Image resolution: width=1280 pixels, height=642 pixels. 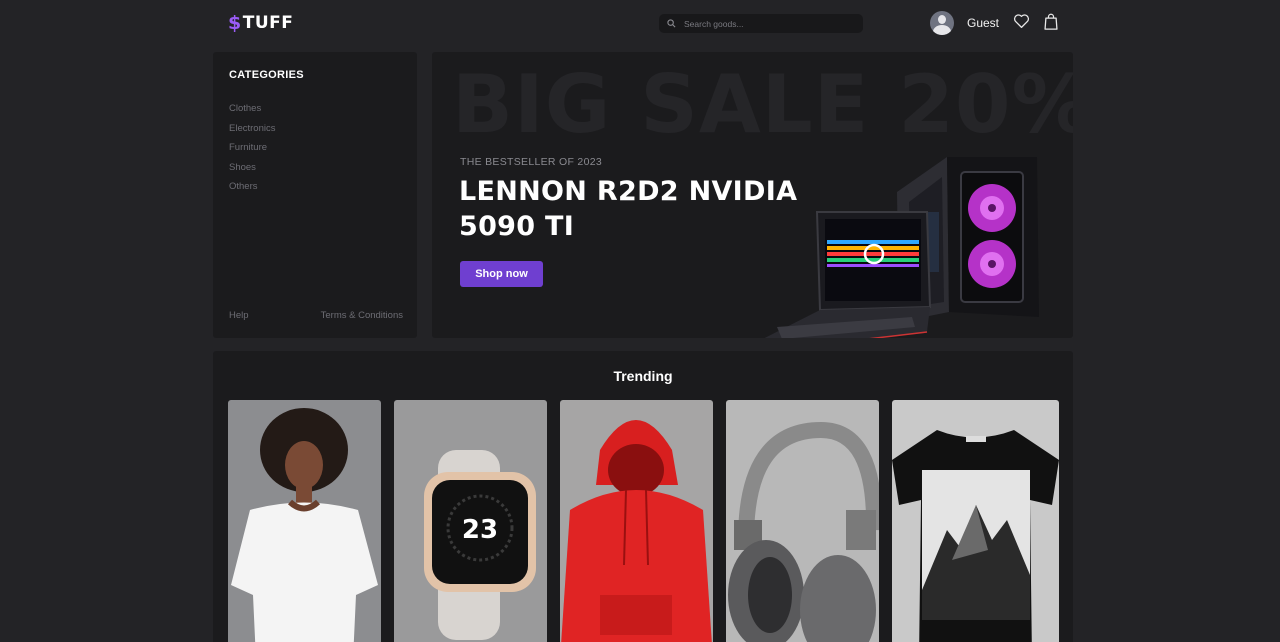 I want to click on red-hoodie-image, so click(x=636, y=531).